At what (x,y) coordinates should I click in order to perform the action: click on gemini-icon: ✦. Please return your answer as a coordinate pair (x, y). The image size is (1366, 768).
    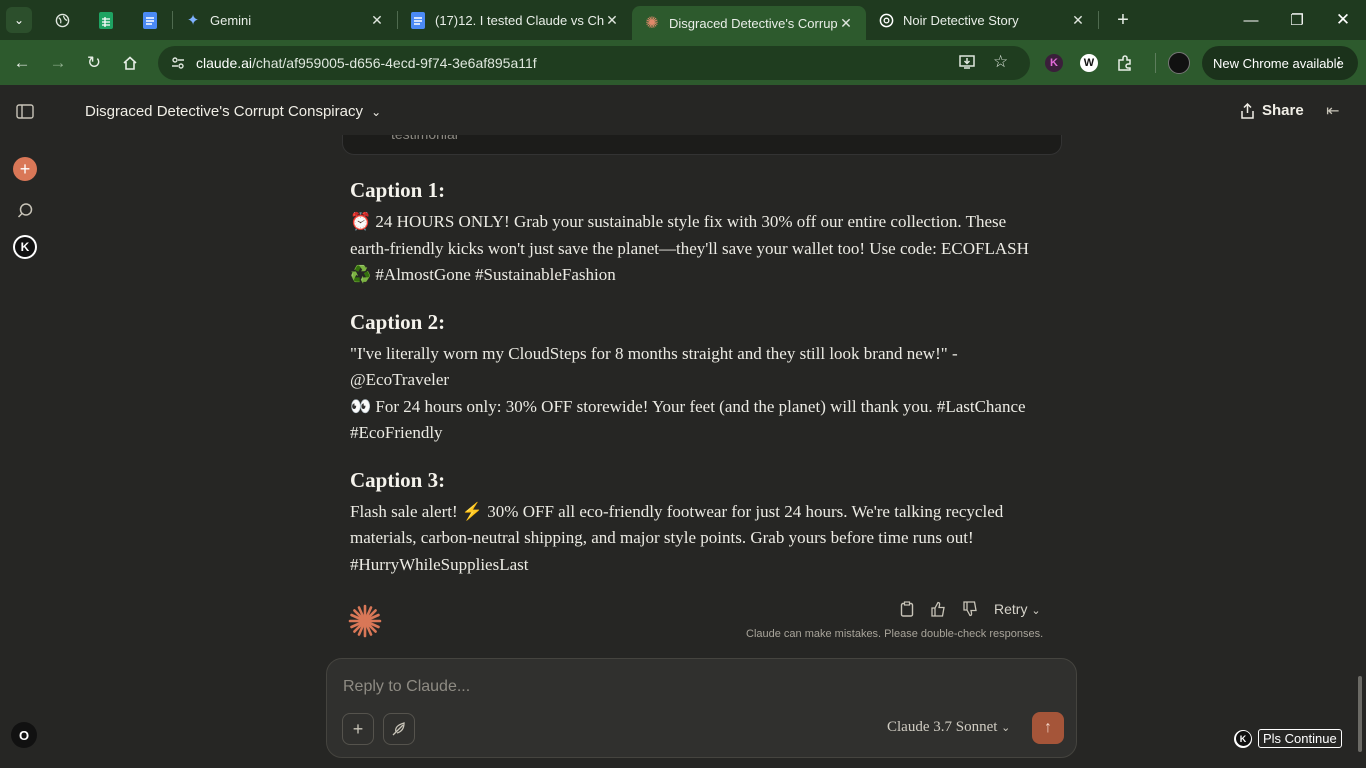
    Looking at the image, I should click on (193, 20).